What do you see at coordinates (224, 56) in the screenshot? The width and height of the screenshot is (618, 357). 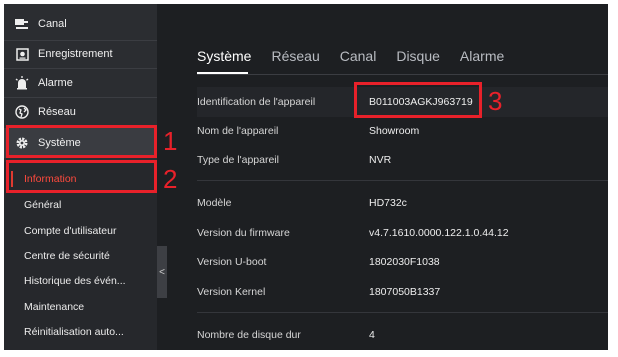 I see `tab-systeme: Système` at bounding box center [224, 56].